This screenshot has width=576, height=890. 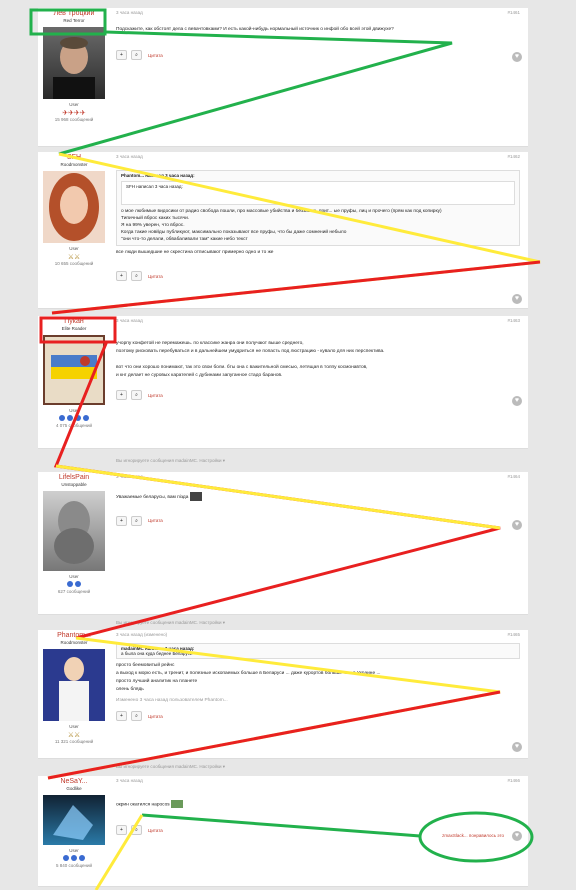 I want to click on post-number: #1461, so click(x=513, y=13).